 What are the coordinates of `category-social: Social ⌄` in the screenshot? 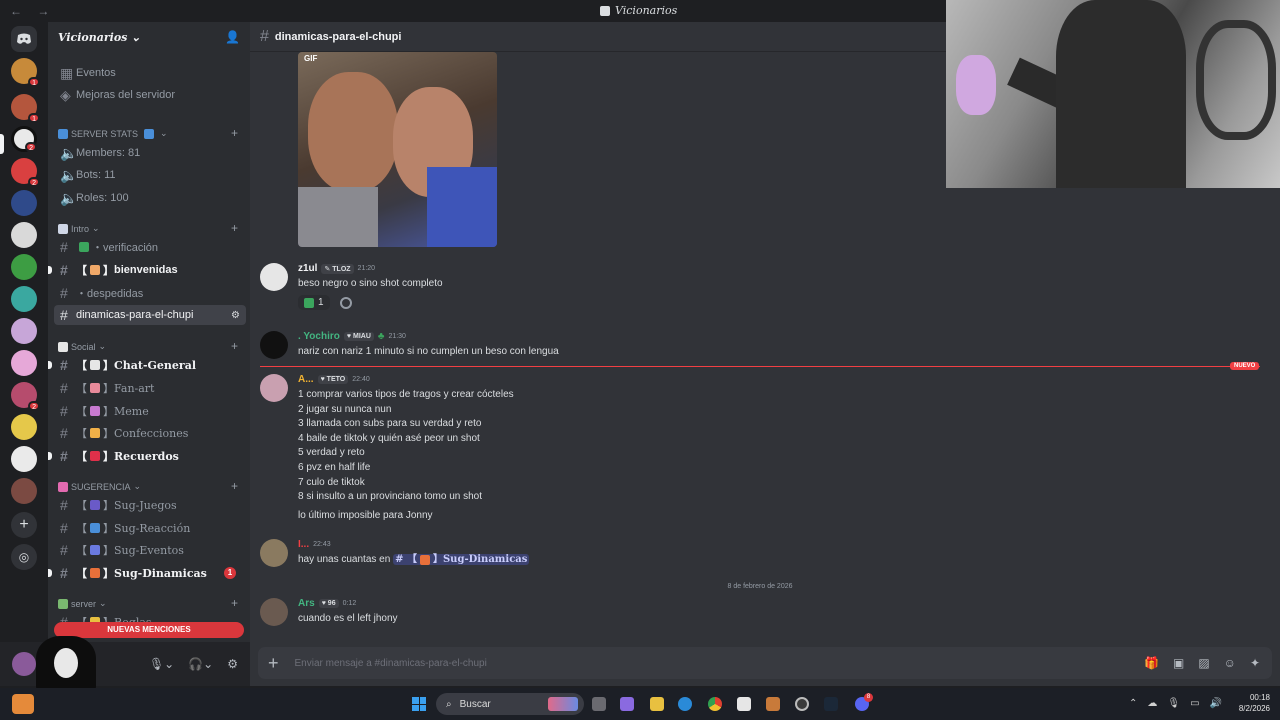 It's located at (82, 346).